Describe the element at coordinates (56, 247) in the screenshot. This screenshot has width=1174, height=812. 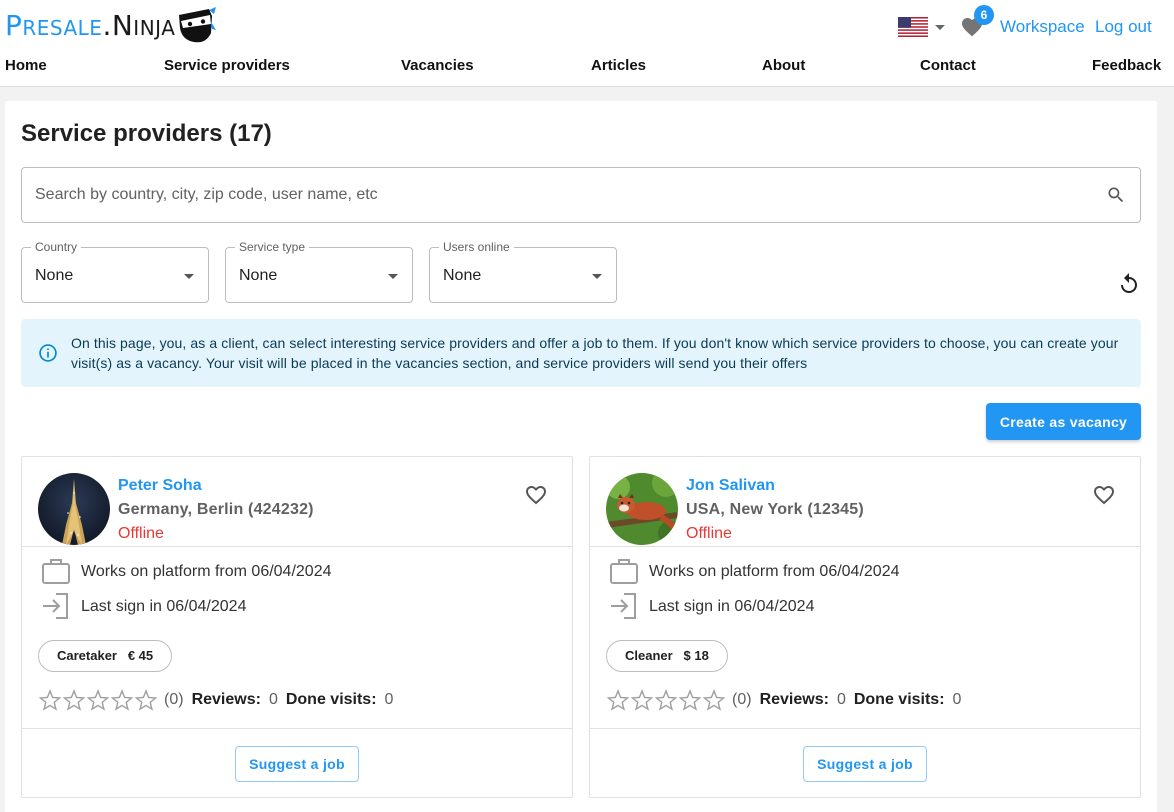
I see `country-select-label: Country` at that location.